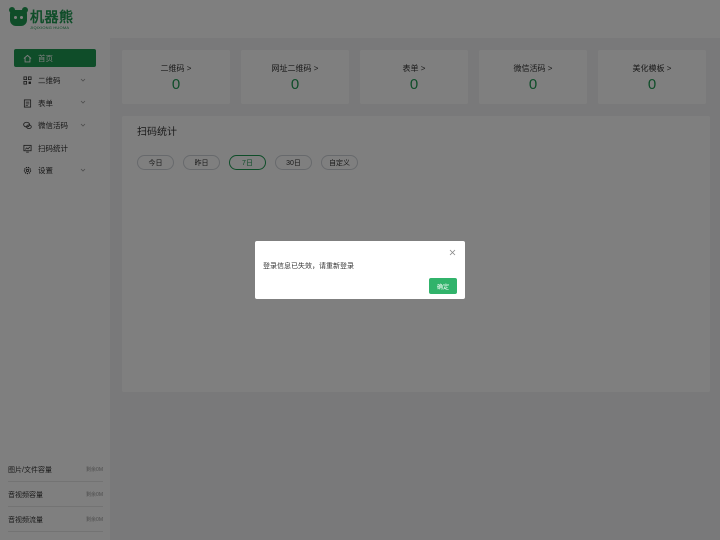  Describe the element at coordinates (360, 270) in the screenshot. I see `session-expired-dialog: 登录信息已失效，请重新登录 确定` at that location.